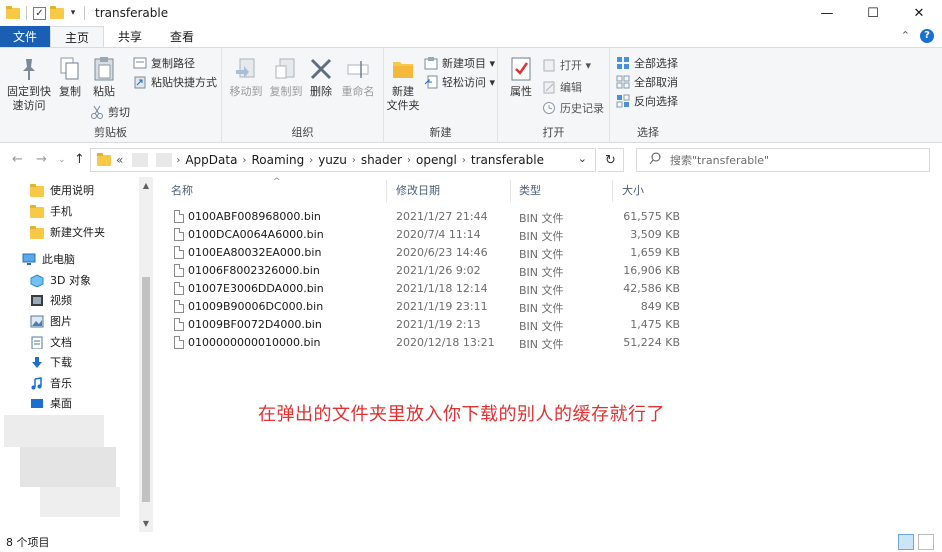  What do you see at coordinates (926, 542) in the screenshot?
I see `large-icons-view-icon` at bounding box center [926, 542].